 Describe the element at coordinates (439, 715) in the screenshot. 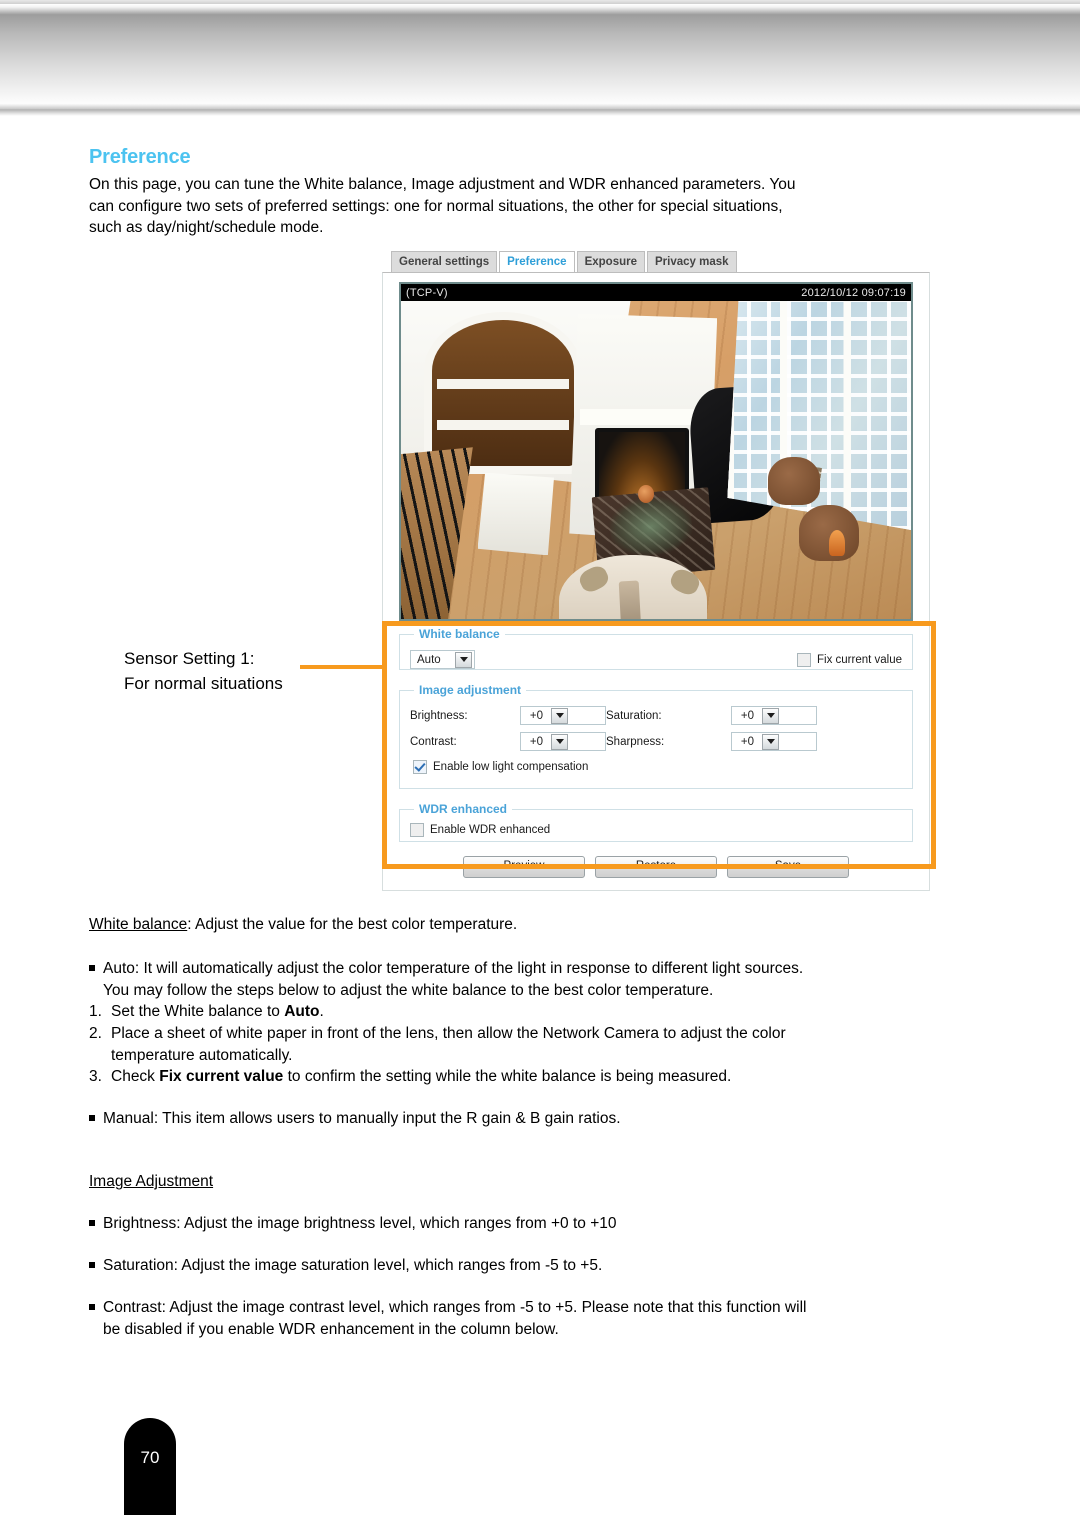

I see `brightness-label: Brightness:` at that location.